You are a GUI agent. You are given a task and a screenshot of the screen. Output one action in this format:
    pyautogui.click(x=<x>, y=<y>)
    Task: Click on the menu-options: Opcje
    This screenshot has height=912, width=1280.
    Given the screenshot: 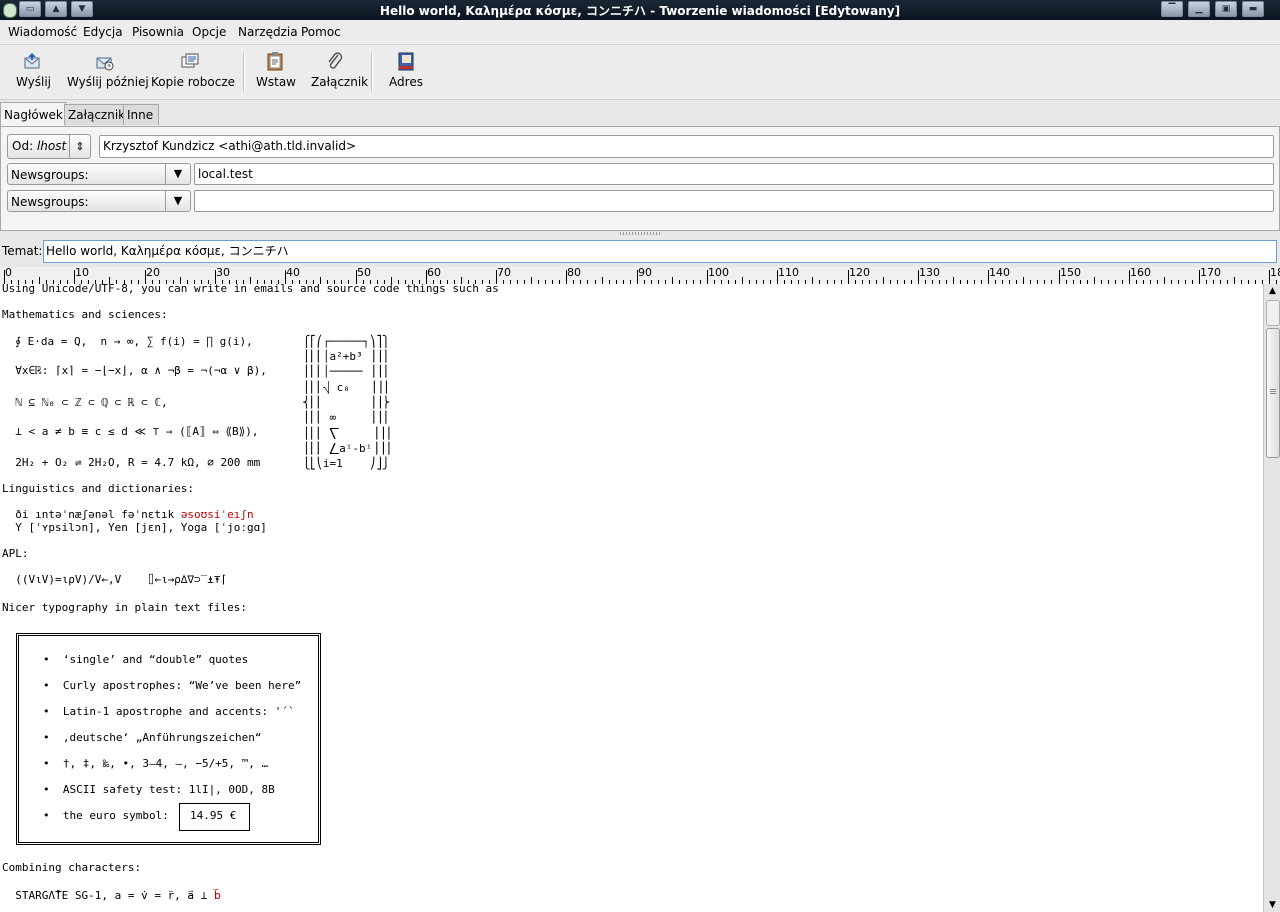 What is the action you would take?
    pyautogui.click(x=209, y=32)
    